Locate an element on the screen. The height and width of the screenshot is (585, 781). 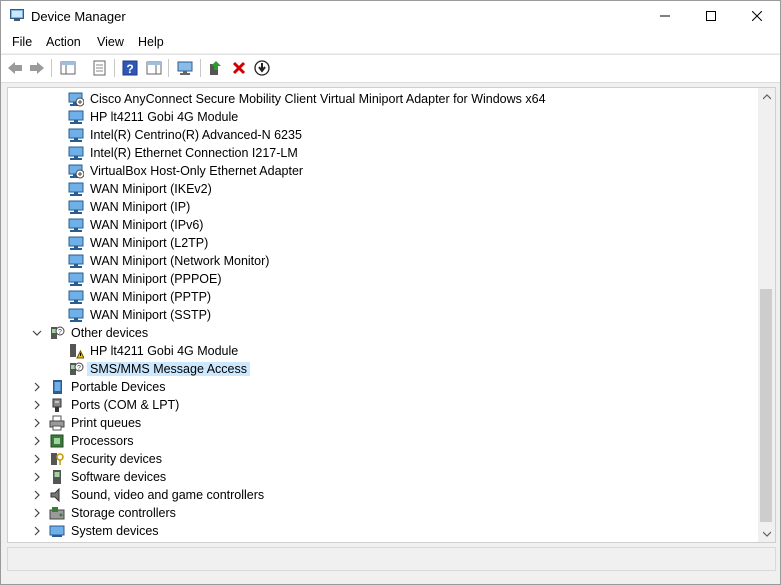
menu-bar: File Action View Help is located at coordinates (390, 42).